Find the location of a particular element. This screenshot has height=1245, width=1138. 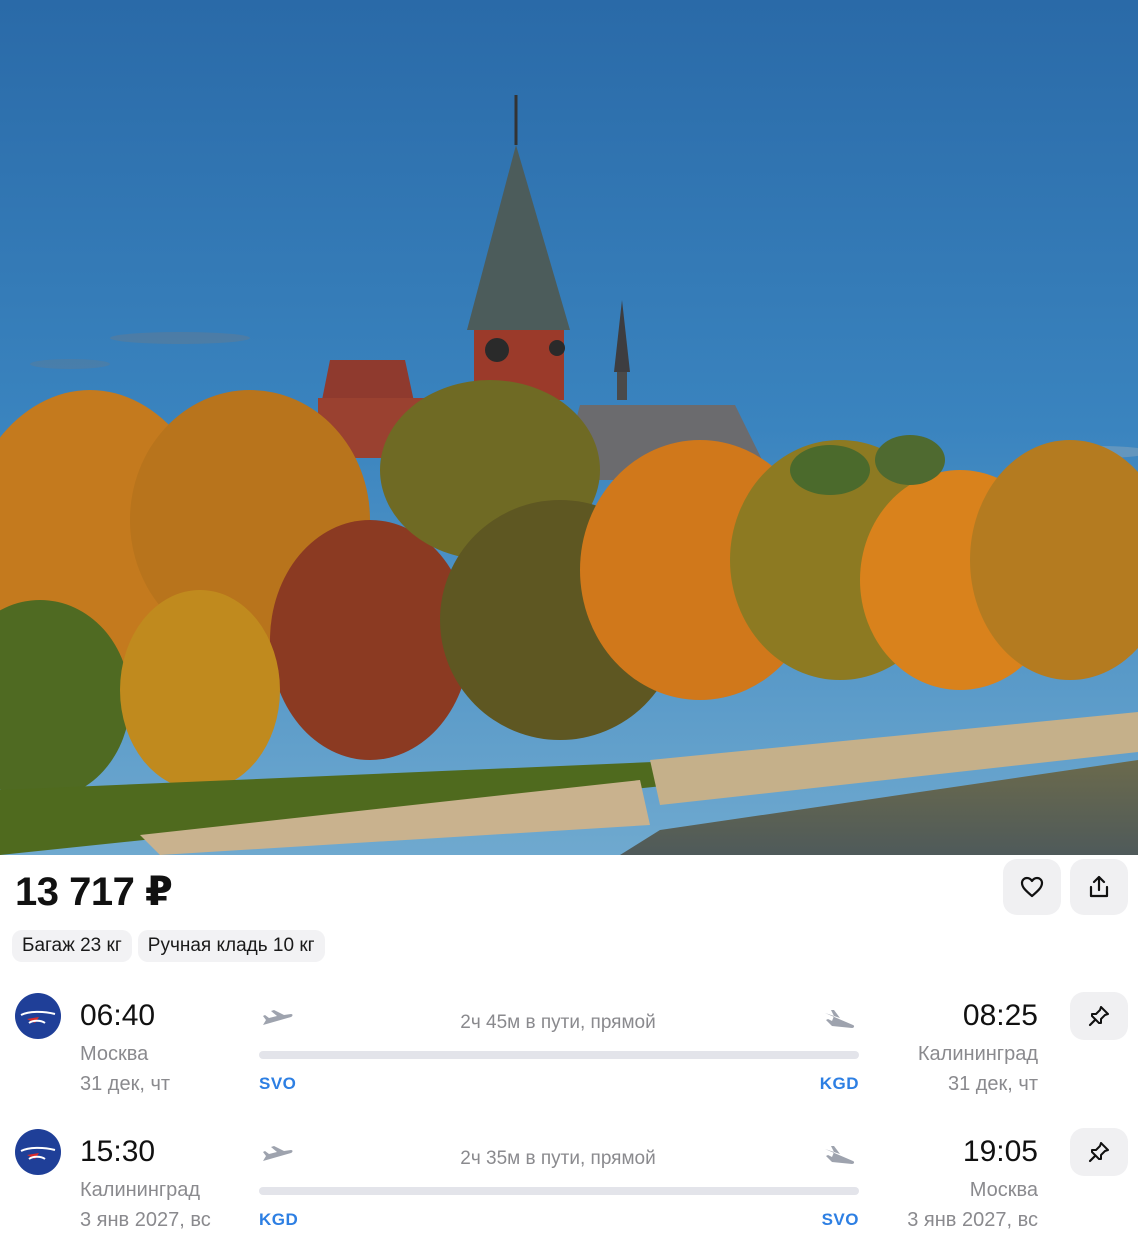

arrival-date: 3 янв 2027, вс is located at coordinates (972, 1220).